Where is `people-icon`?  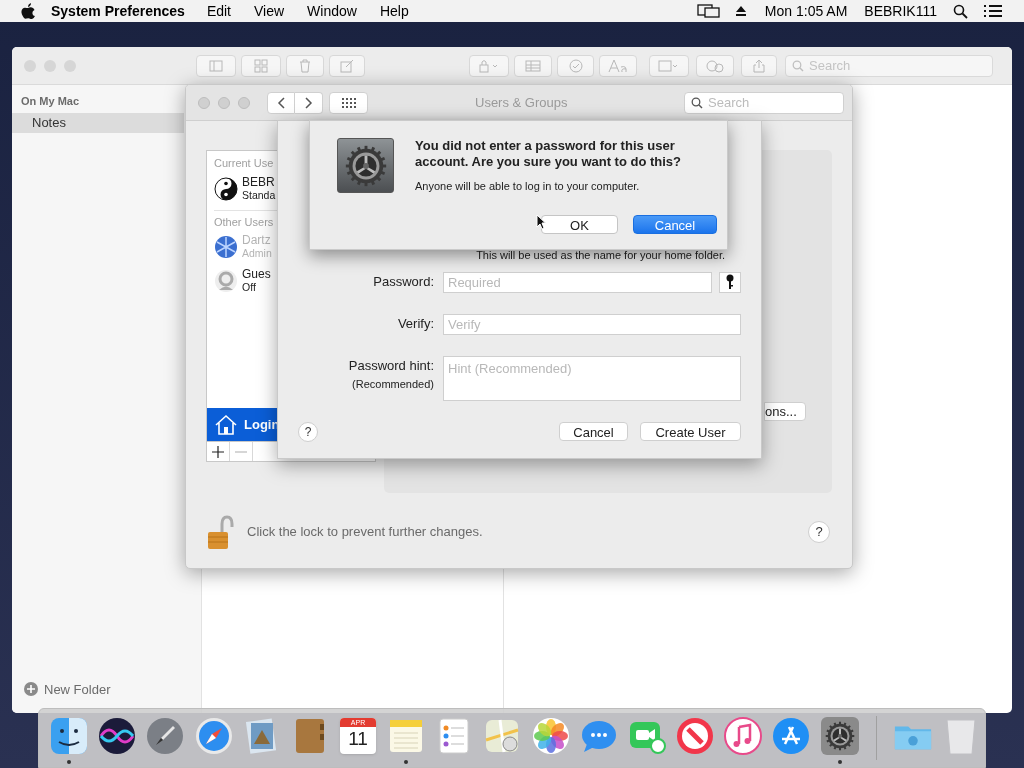
people-icon is located at coordinates (715, 65).